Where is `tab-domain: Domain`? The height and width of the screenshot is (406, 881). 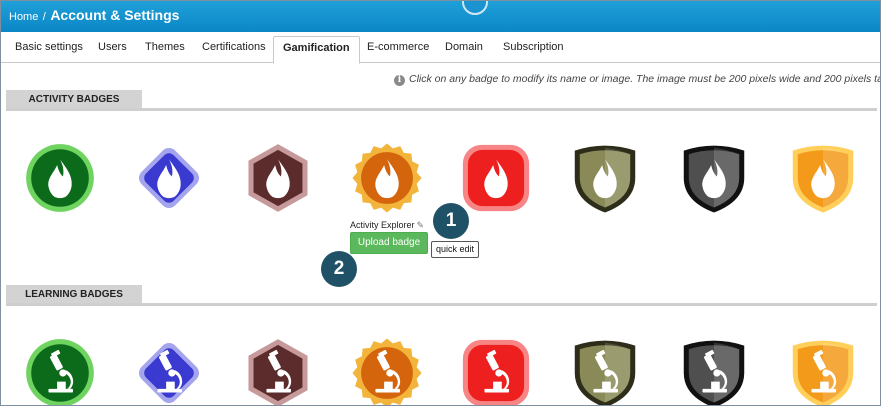
tab-domain: Domain is located at coordinates (464, 47).